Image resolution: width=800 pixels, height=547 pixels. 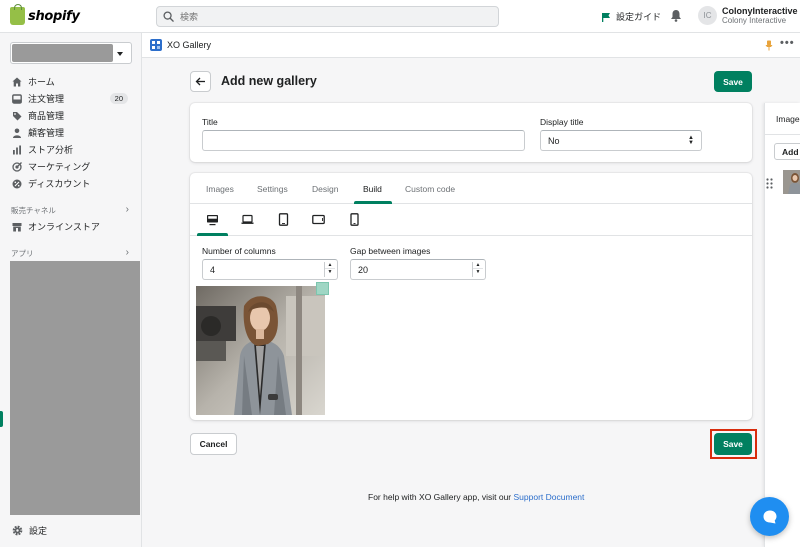 What do you see at coordinates (17, 98) in the screenshot?
I see `orders-icon` at bounding box center [17, 98].